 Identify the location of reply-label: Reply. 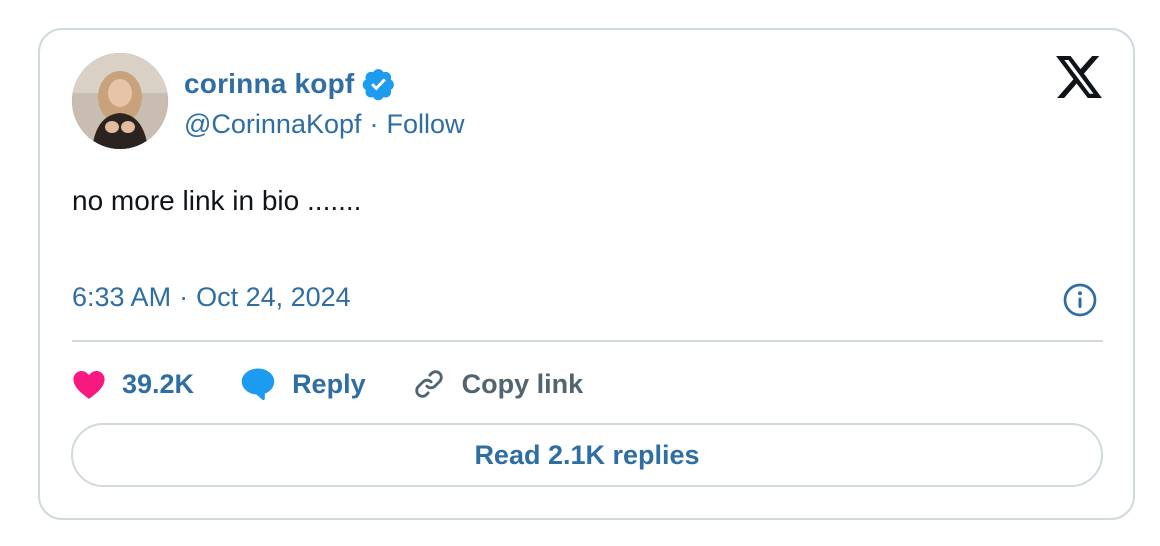
(329, 383).